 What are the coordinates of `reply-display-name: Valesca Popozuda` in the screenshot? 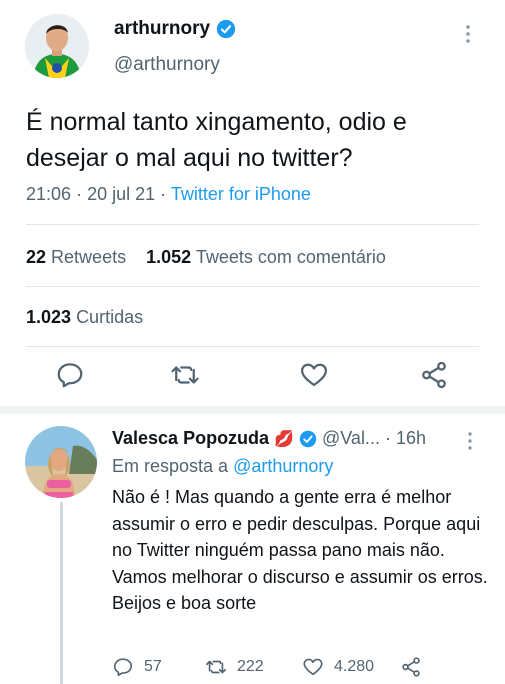 It's located at (190, 438).